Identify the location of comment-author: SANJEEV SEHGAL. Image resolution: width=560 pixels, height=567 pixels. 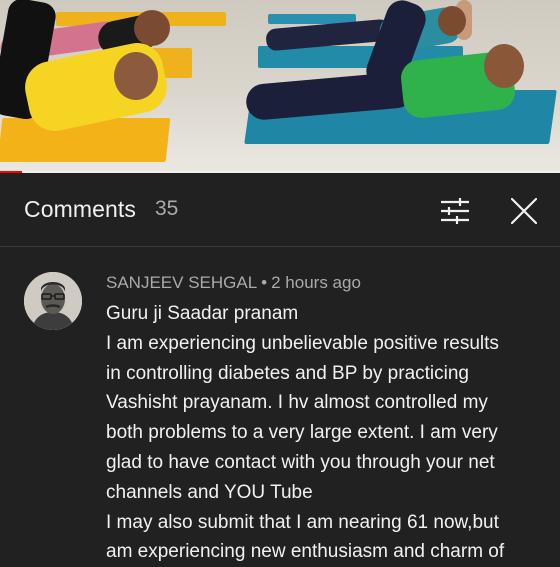
(181, 282).